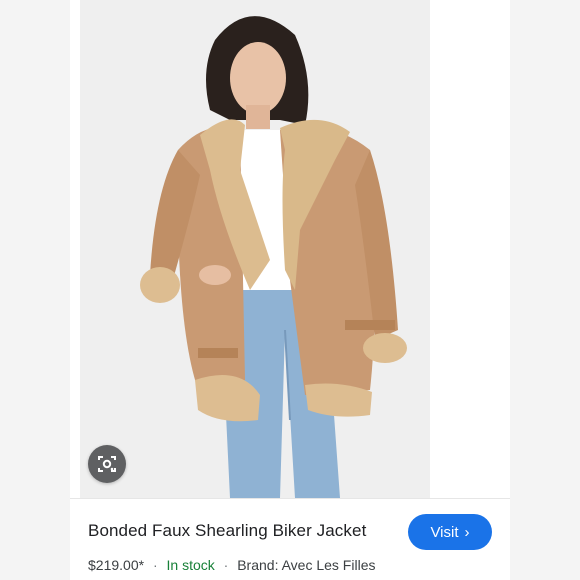  Describe the element at coordinates (116, 565) in the screenshot. I see `price: $219.00*` at that location.